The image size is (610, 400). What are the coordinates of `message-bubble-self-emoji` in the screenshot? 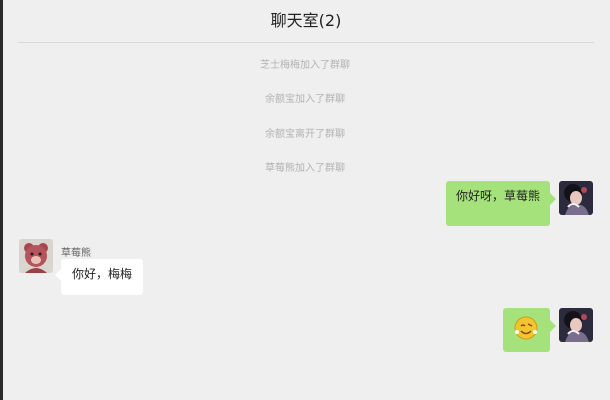 It's located at (529, 330).